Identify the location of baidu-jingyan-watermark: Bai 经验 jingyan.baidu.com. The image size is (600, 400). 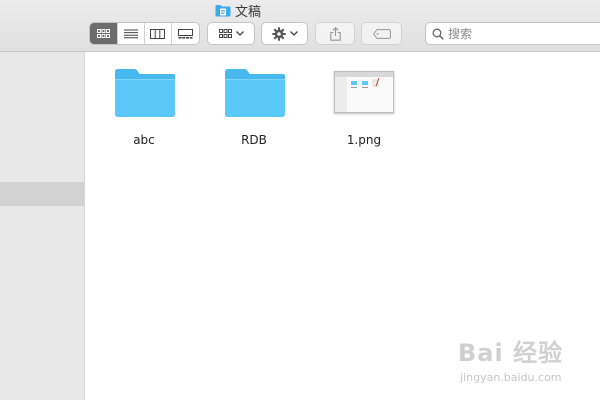
(528, 363).